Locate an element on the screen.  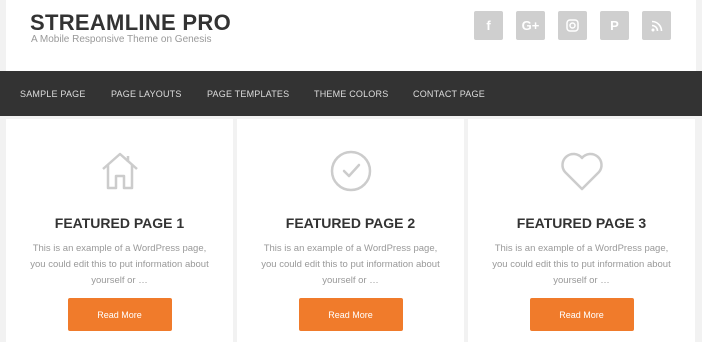
nav-item-sample-page: SAMPLE PAGE is located at coordinates (53, 94).